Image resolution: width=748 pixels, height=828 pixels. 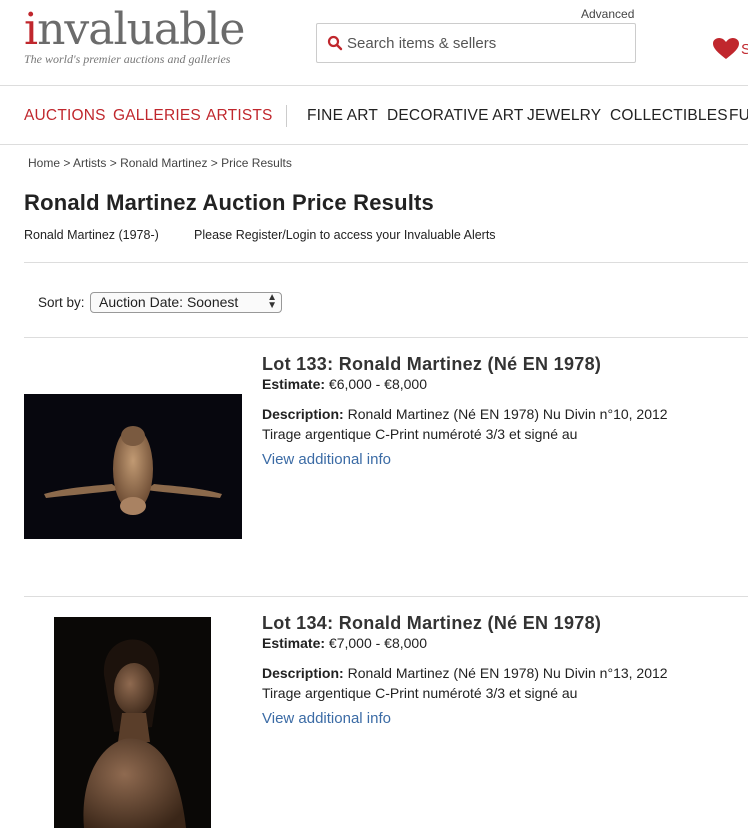 What do you see at coordinates (229, 202) in the screenshot?
I see `page-title: Ronald Martinez Auction Price Results` at bounding box center [229, 202].